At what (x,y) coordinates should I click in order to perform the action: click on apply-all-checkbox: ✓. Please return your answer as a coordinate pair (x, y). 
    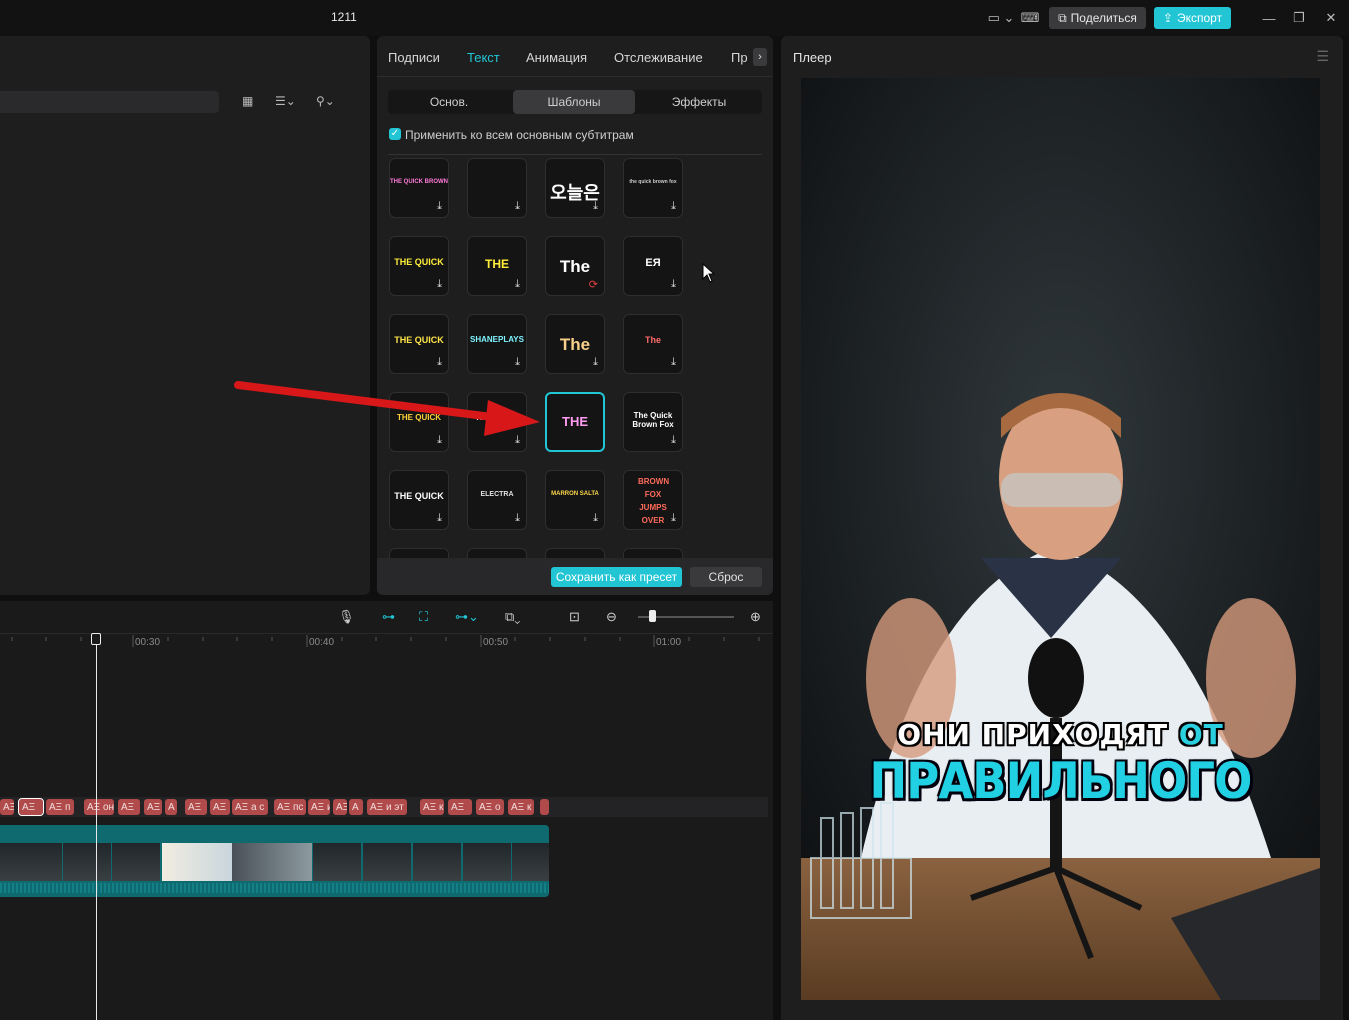
    Looking at the image, I should click on (395, 134).